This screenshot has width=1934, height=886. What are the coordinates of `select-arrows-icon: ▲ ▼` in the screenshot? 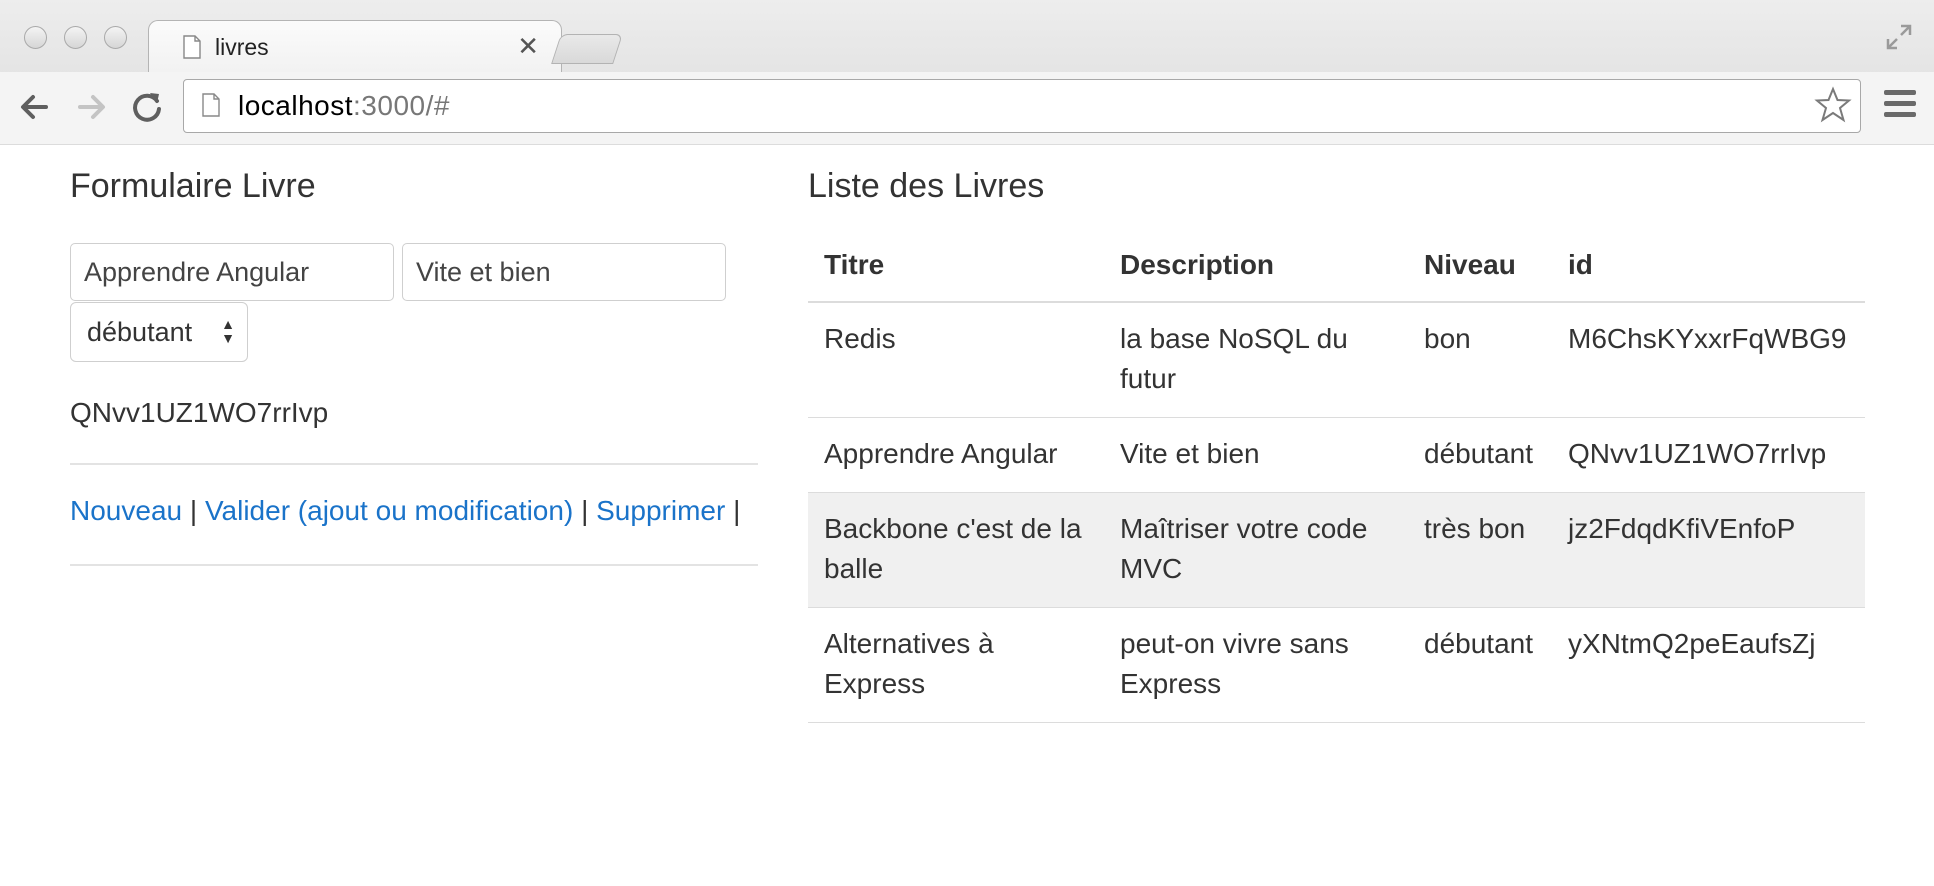 It's located at (228, 331).